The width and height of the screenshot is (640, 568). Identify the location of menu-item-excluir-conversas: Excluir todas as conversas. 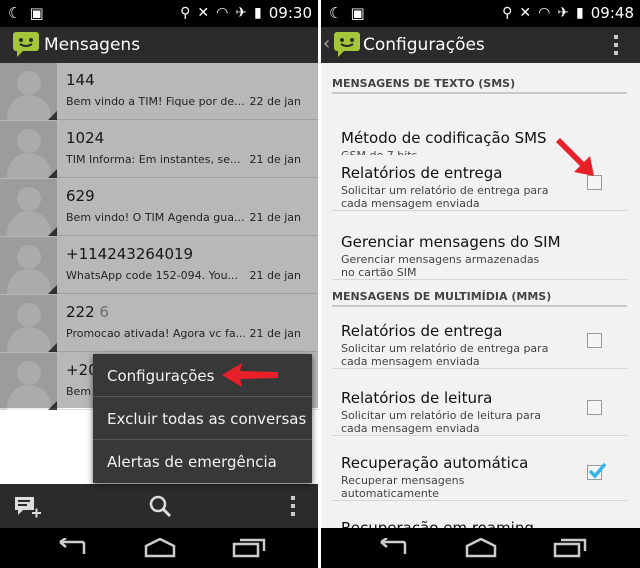
(202, 418).